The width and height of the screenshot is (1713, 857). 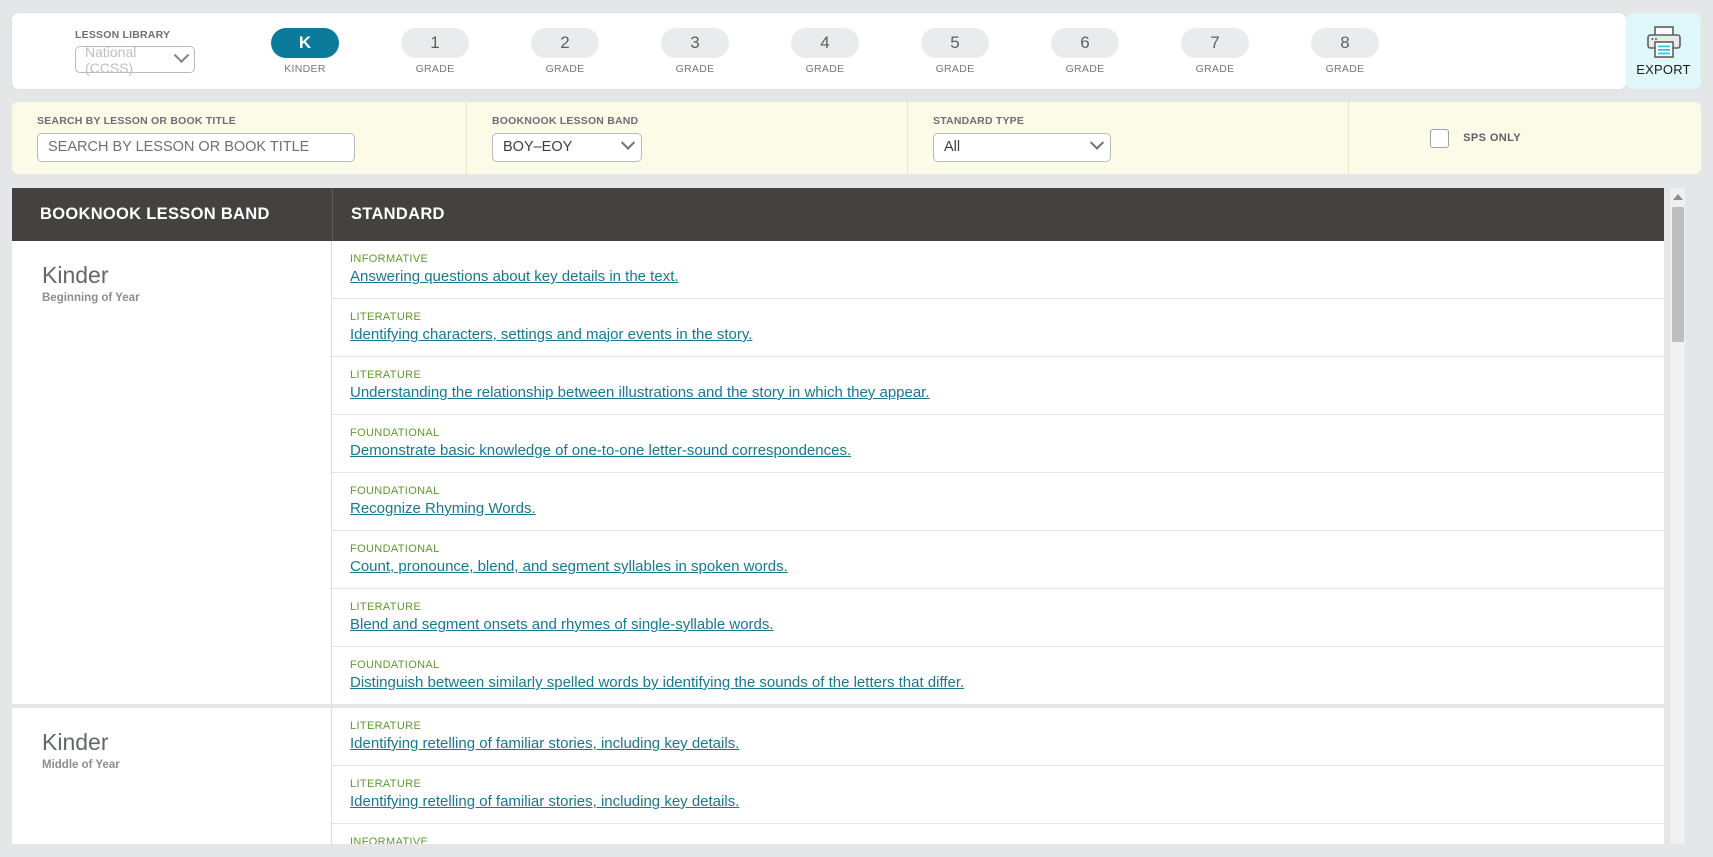 What do you see at coordinates (952, 147) in the screenshot?
I see `standard-type-value: All` at bounding box center [952, 147].